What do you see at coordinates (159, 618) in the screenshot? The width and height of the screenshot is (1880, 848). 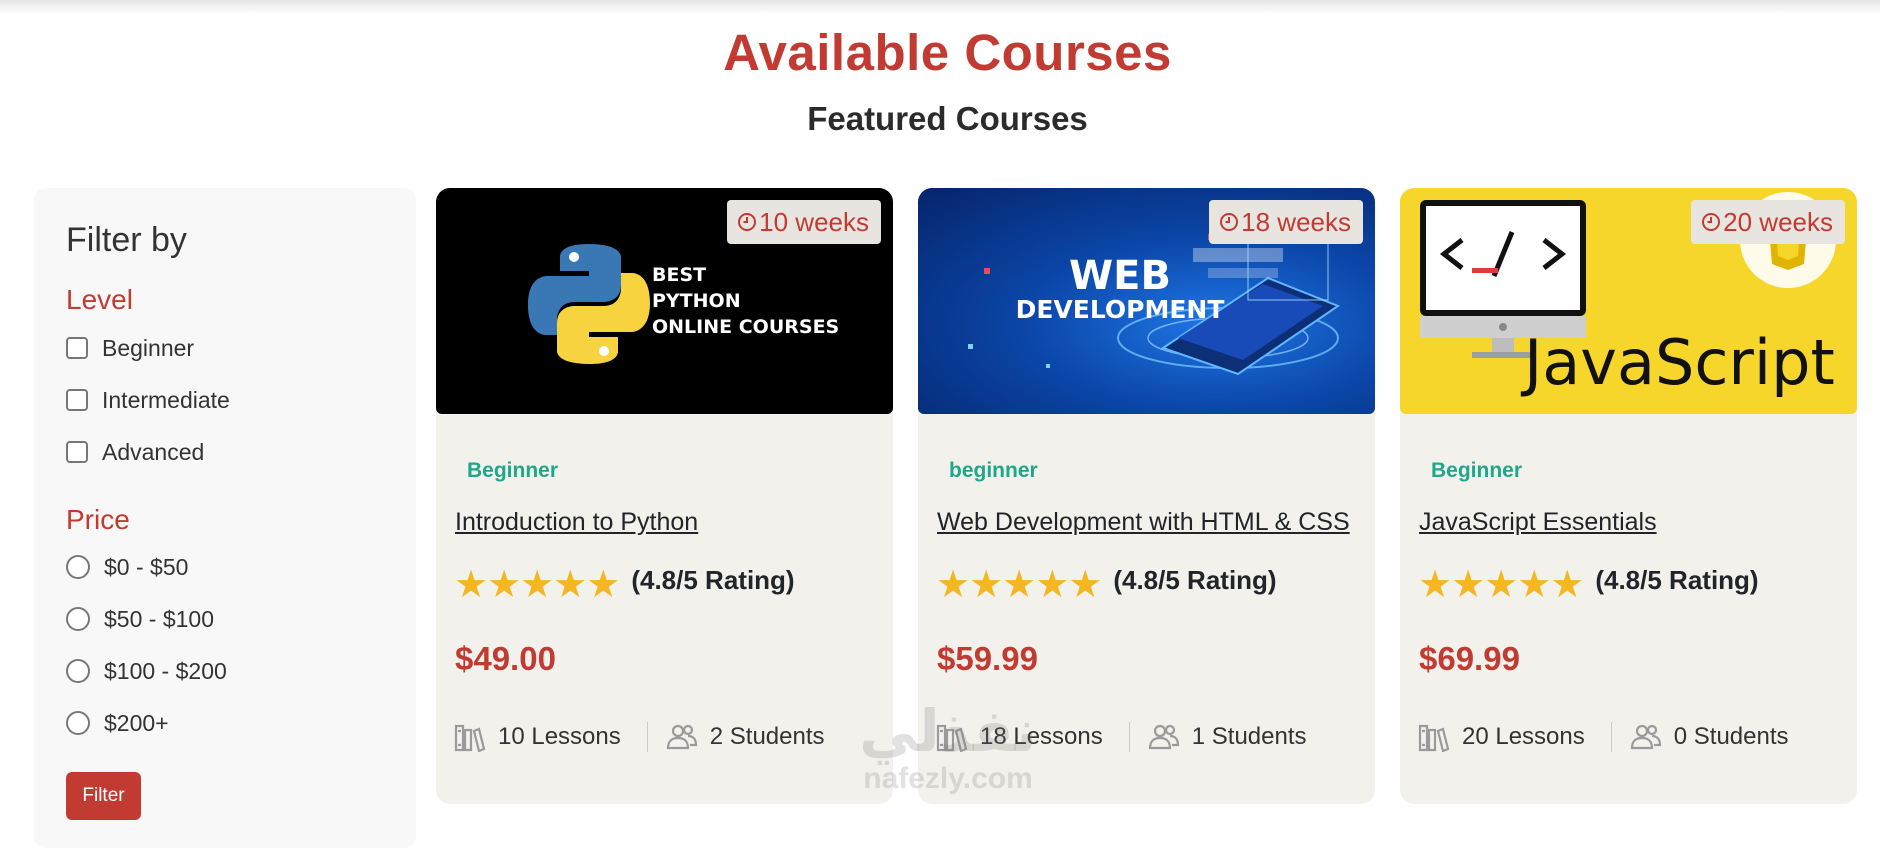 I see `price-option-label: $50 - $100` at bounding box center [159, 618].